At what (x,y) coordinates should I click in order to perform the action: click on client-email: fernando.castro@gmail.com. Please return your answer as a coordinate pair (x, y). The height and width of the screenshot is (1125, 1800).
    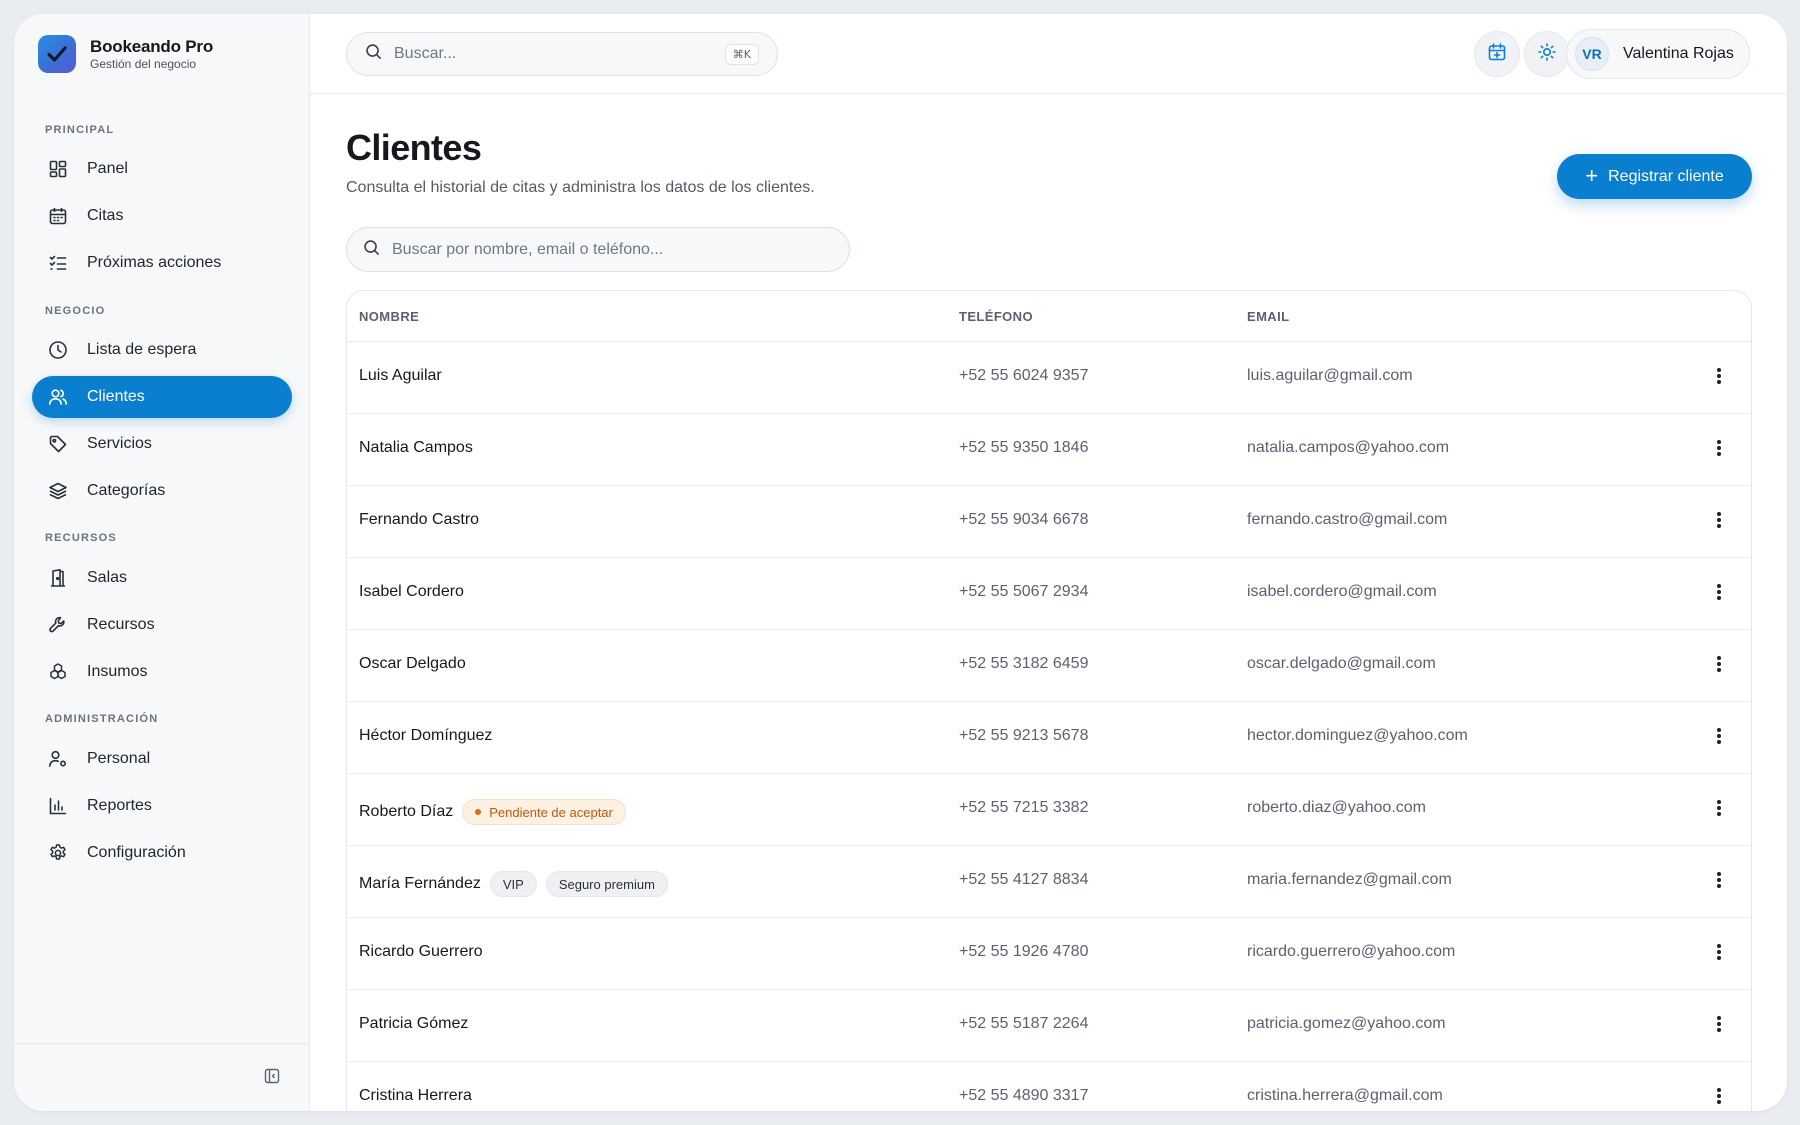
    Looking at the image, I should click on (1347, 519).